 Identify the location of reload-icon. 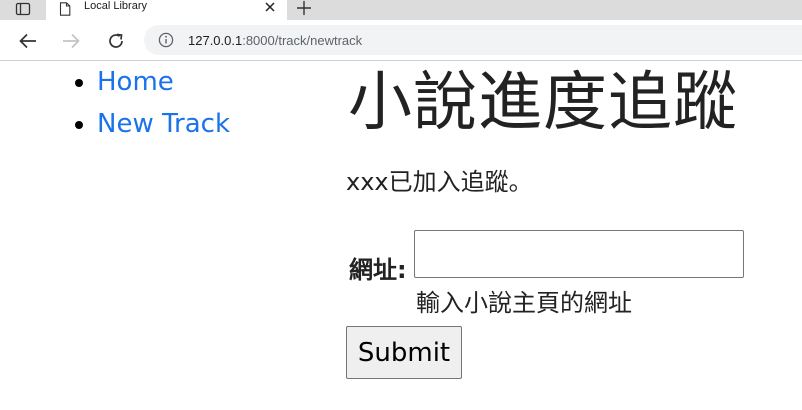
(116, 41).